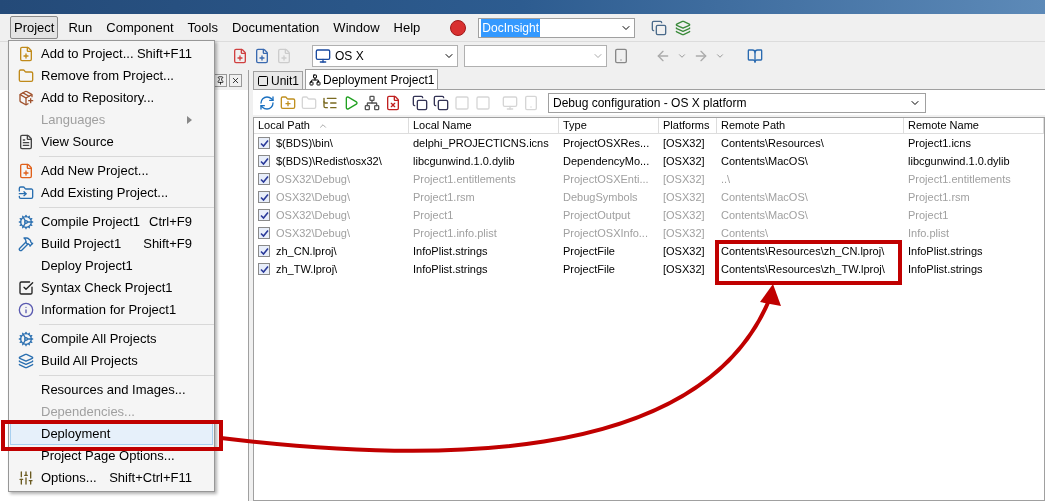 The image size is (1045, 501). What do you see at coordinates (34, 27) in the screenshot?
I see `menu-bar-item: Project` at bounding box center [34, 27].